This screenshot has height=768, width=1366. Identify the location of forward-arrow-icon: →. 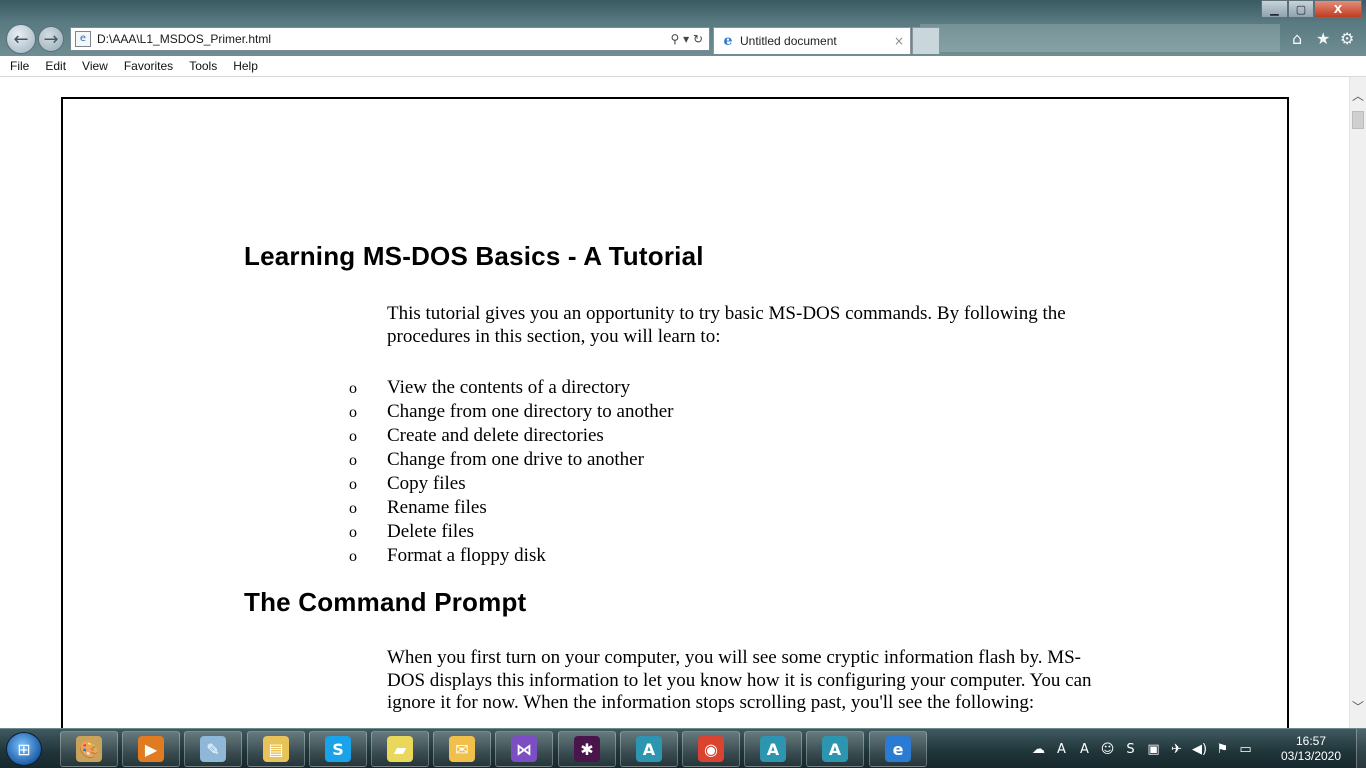
(51, 39).